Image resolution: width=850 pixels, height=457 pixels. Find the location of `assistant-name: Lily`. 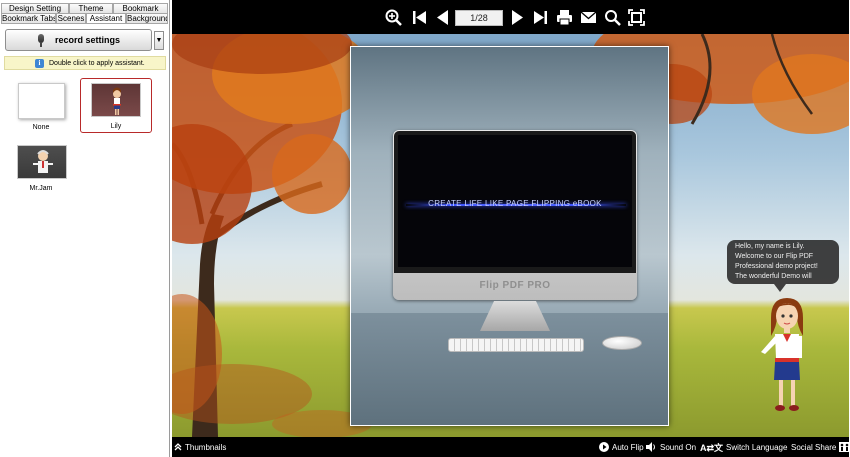

assistant-name: Lily is located at coordinates (116, 126).